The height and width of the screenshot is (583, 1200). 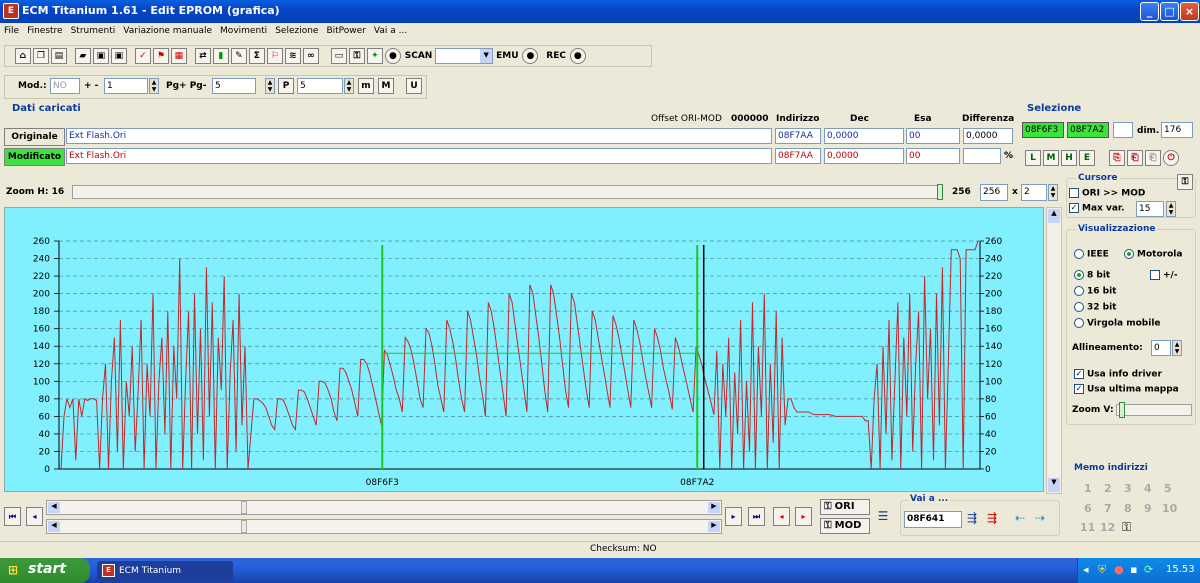 What do you see at coordinates (160, 56) in the screenshot?
I see `checksum-icon: ⚑` at bounding box center [160, 56].